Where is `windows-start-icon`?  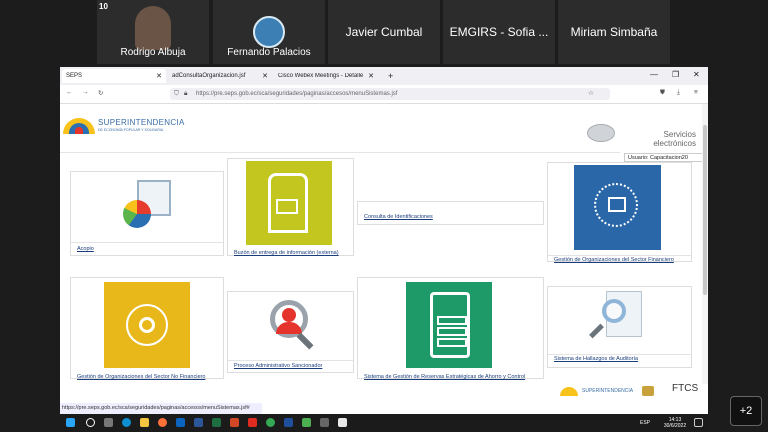 windows-start-icon is located at coordinates (70, 422).